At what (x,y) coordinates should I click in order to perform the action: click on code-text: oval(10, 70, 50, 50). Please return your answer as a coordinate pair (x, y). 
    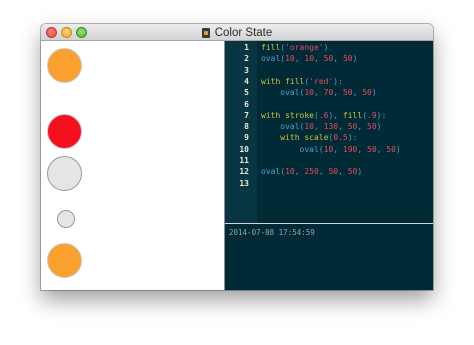
    Looking at the image, I should click on (319, 92).